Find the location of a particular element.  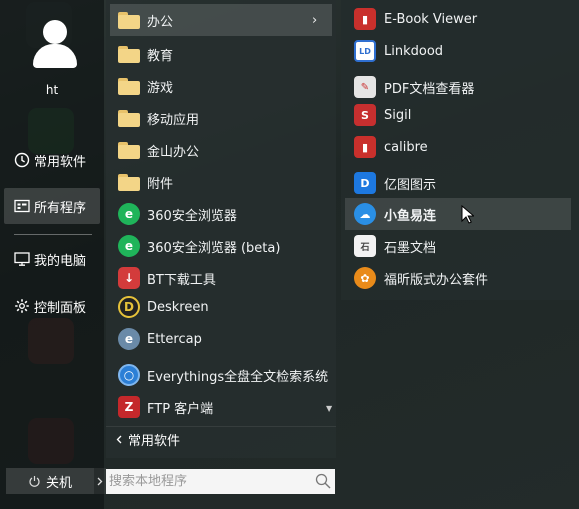

app-folder-office: 办公 is located at coordinates (221, 20).